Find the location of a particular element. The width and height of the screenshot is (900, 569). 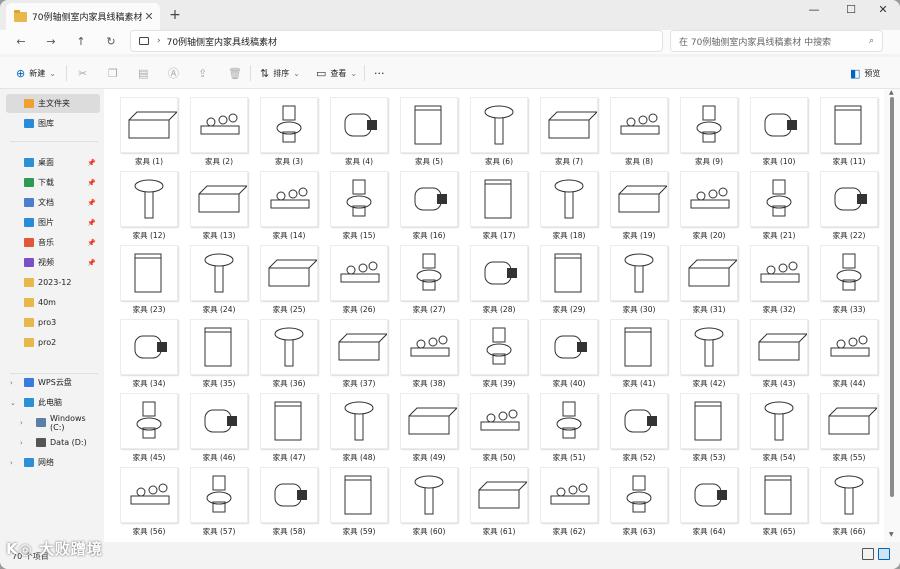

file-item: 家具 (17) is located at coordinates (499, 206).